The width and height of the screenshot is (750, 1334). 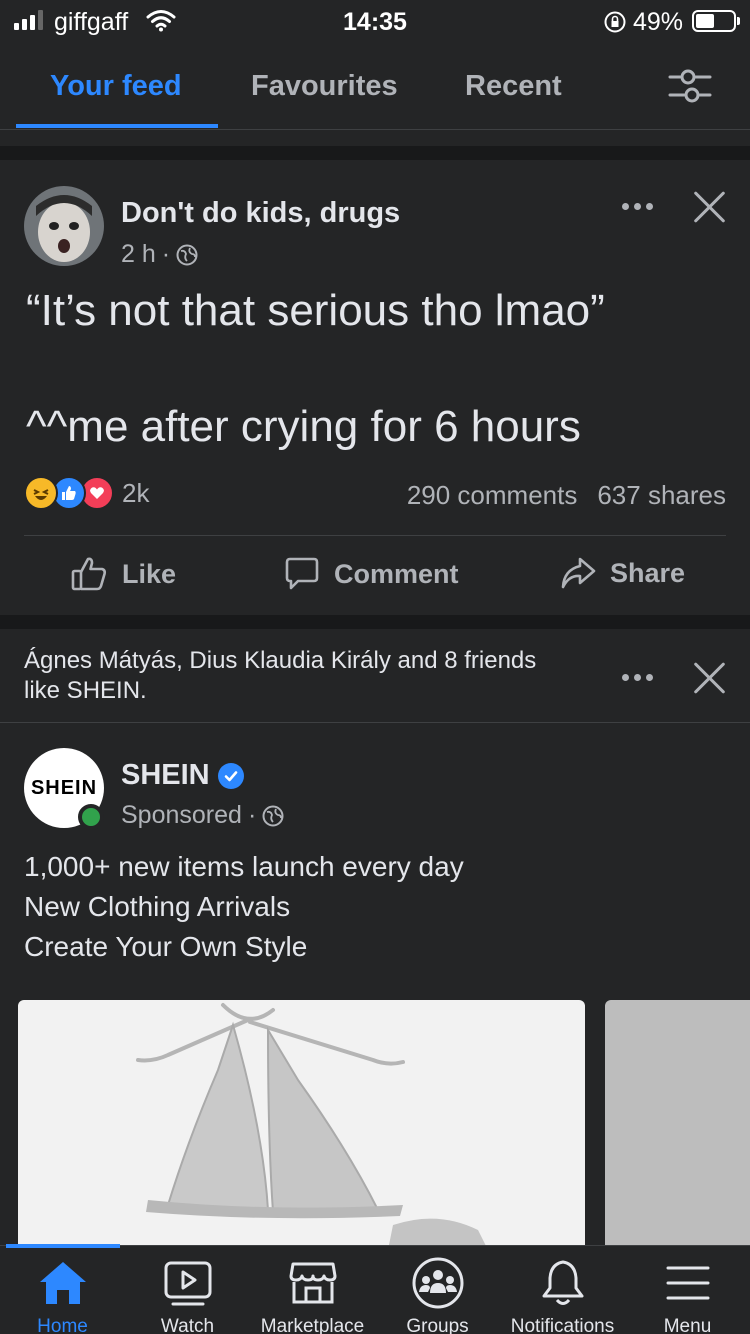 I want to click on post-meta: 2 h ·, so click(x=159, y=254).